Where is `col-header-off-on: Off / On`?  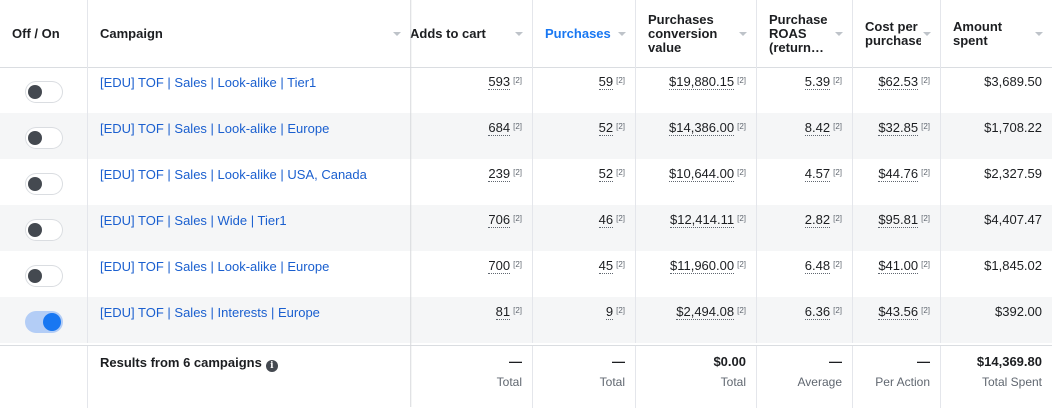 col-header-off-on: Off / On is located at coordinates (44, 33).